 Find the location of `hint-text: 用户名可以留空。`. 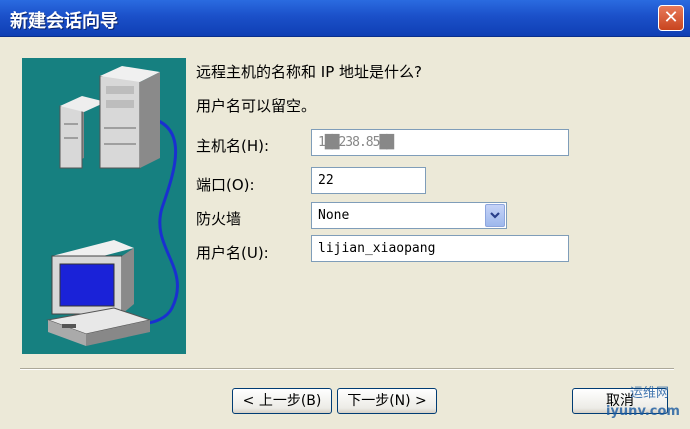

hint-text: 用户名可以留空。 is located at coordinates (256, 106).